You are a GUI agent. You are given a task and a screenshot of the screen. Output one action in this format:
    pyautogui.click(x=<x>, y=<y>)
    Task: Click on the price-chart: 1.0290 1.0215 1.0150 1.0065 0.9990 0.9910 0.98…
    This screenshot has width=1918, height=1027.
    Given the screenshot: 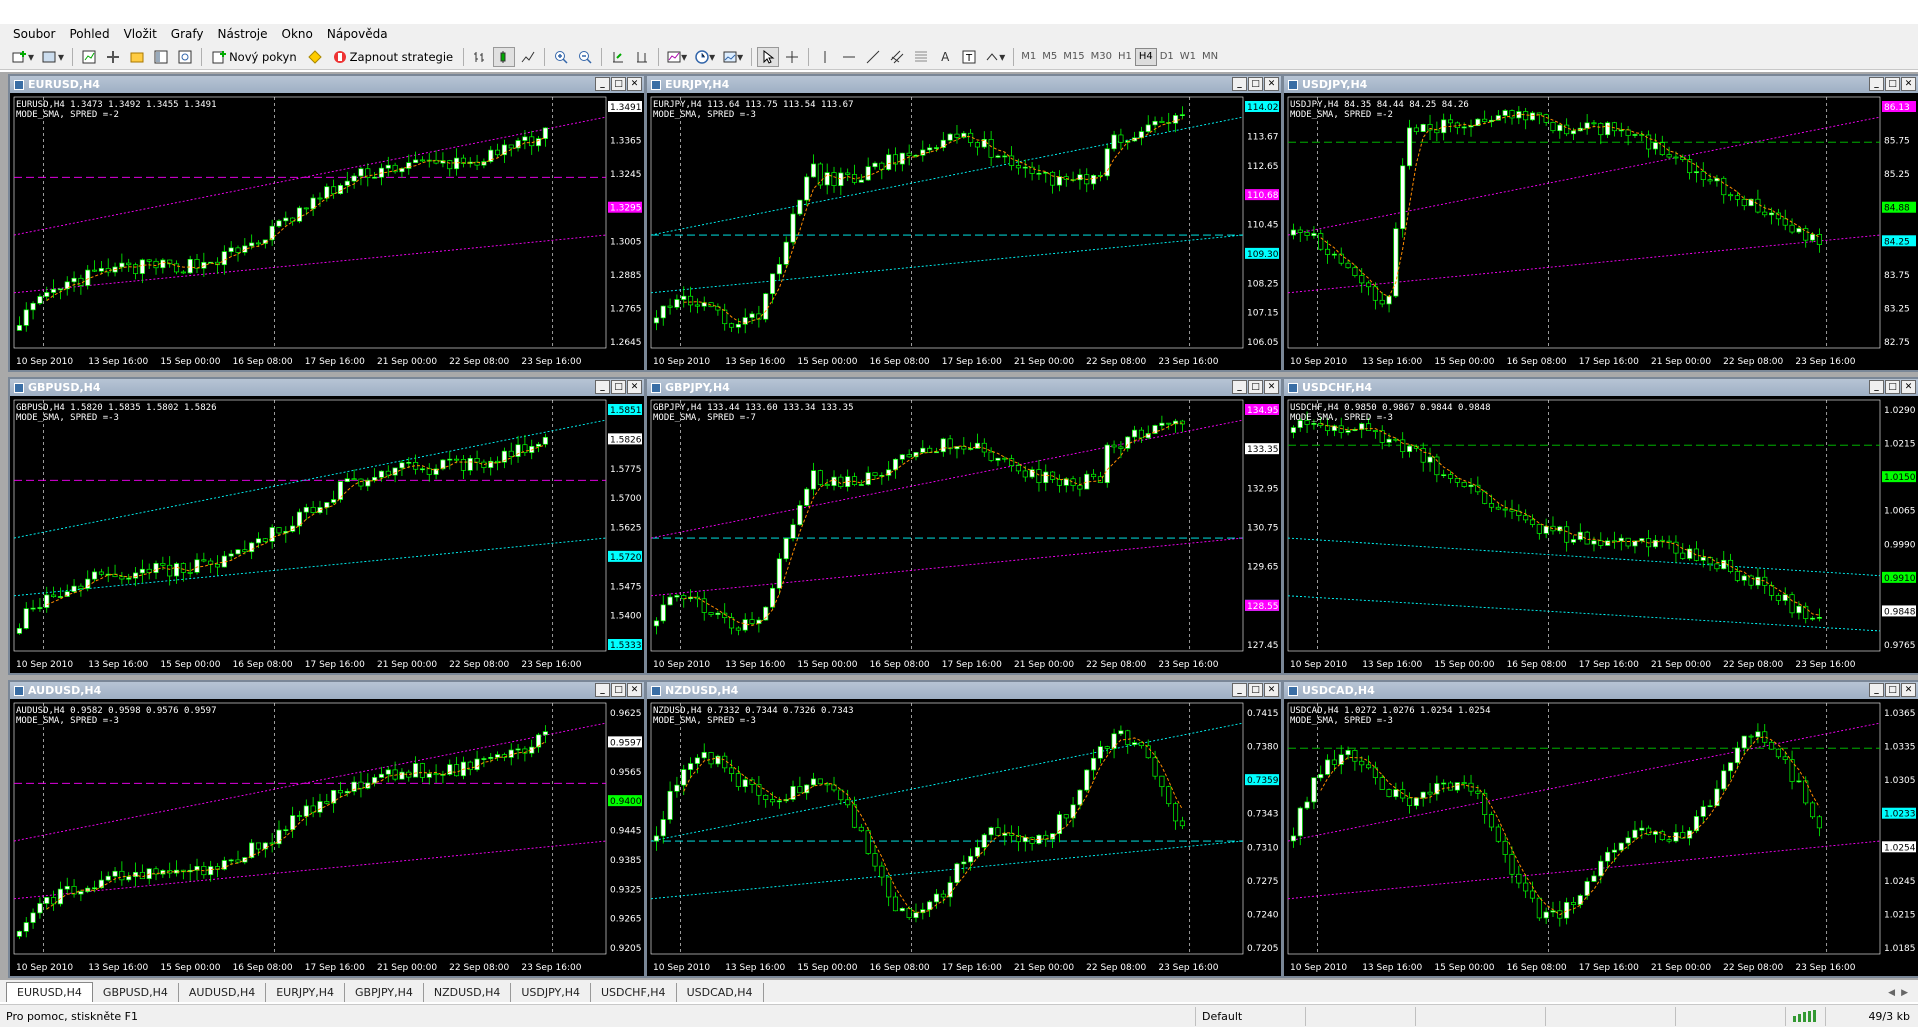 What is the action you would take?
    pyautogui.click(x=1601, y=534)
    